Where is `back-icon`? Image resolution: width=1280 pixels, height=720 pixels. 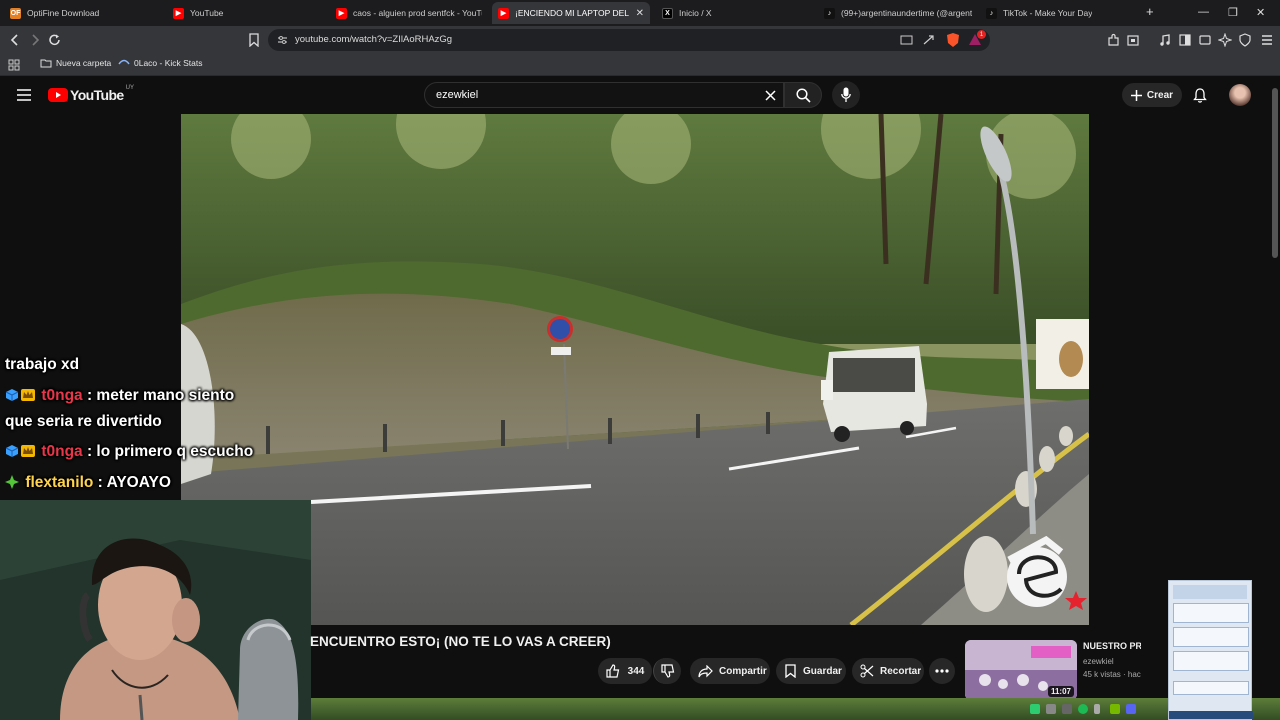
back-icon is located at coordinates (15, 40).